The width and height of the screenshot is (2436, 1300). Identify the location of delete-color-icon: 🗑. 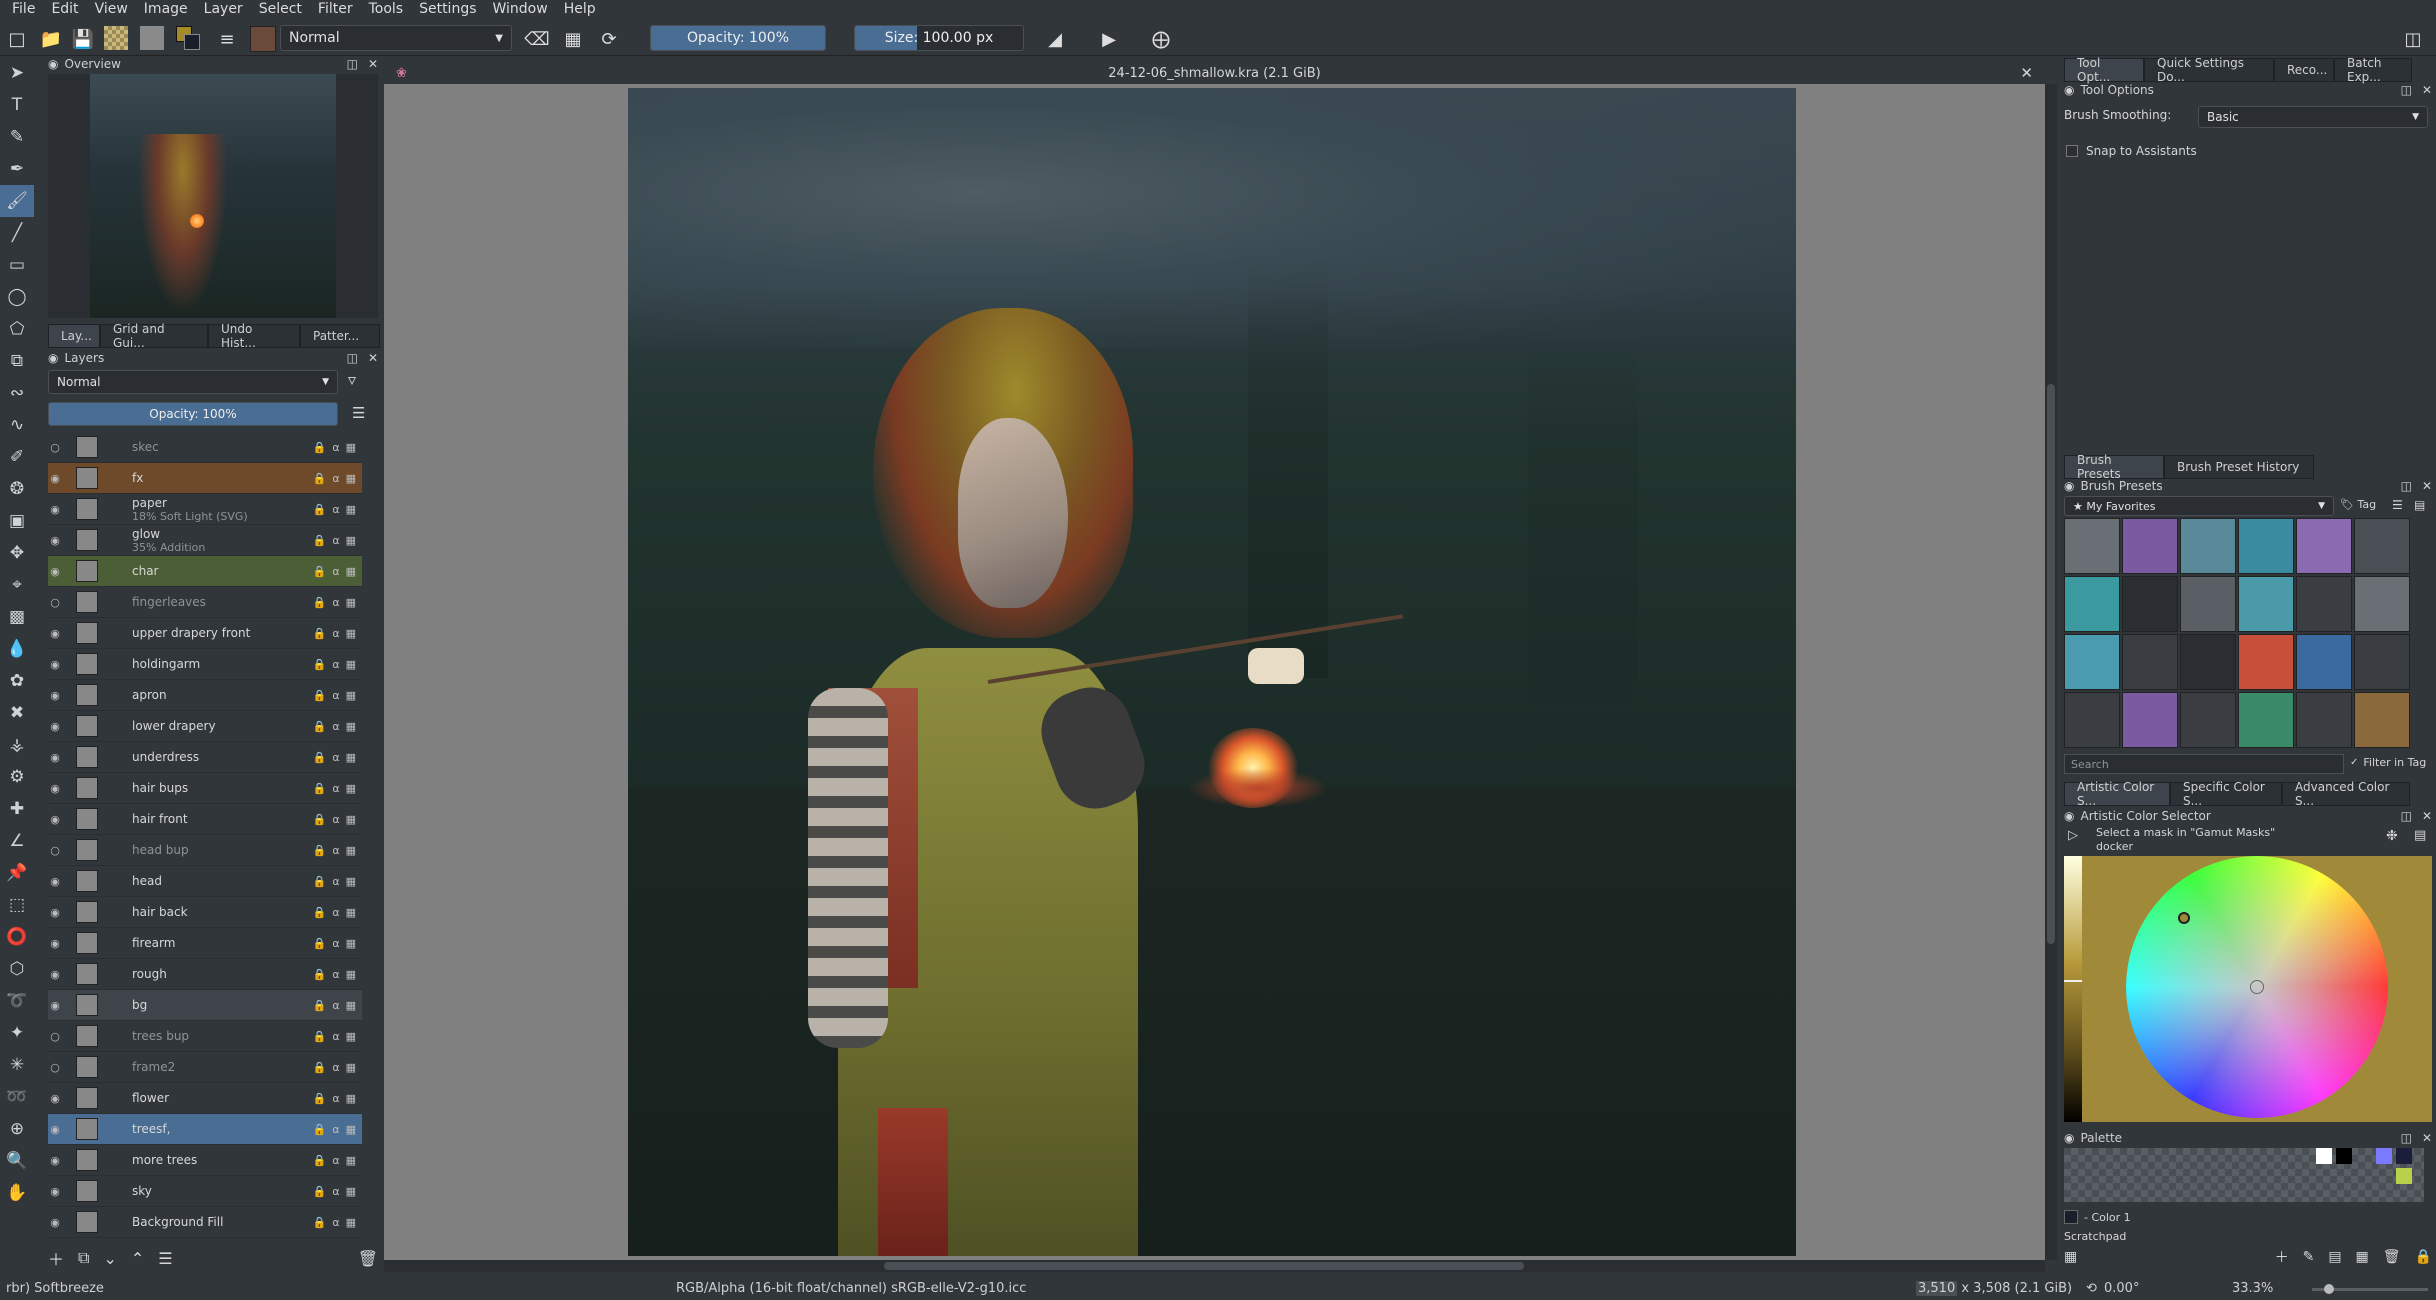
(2392, 1257).